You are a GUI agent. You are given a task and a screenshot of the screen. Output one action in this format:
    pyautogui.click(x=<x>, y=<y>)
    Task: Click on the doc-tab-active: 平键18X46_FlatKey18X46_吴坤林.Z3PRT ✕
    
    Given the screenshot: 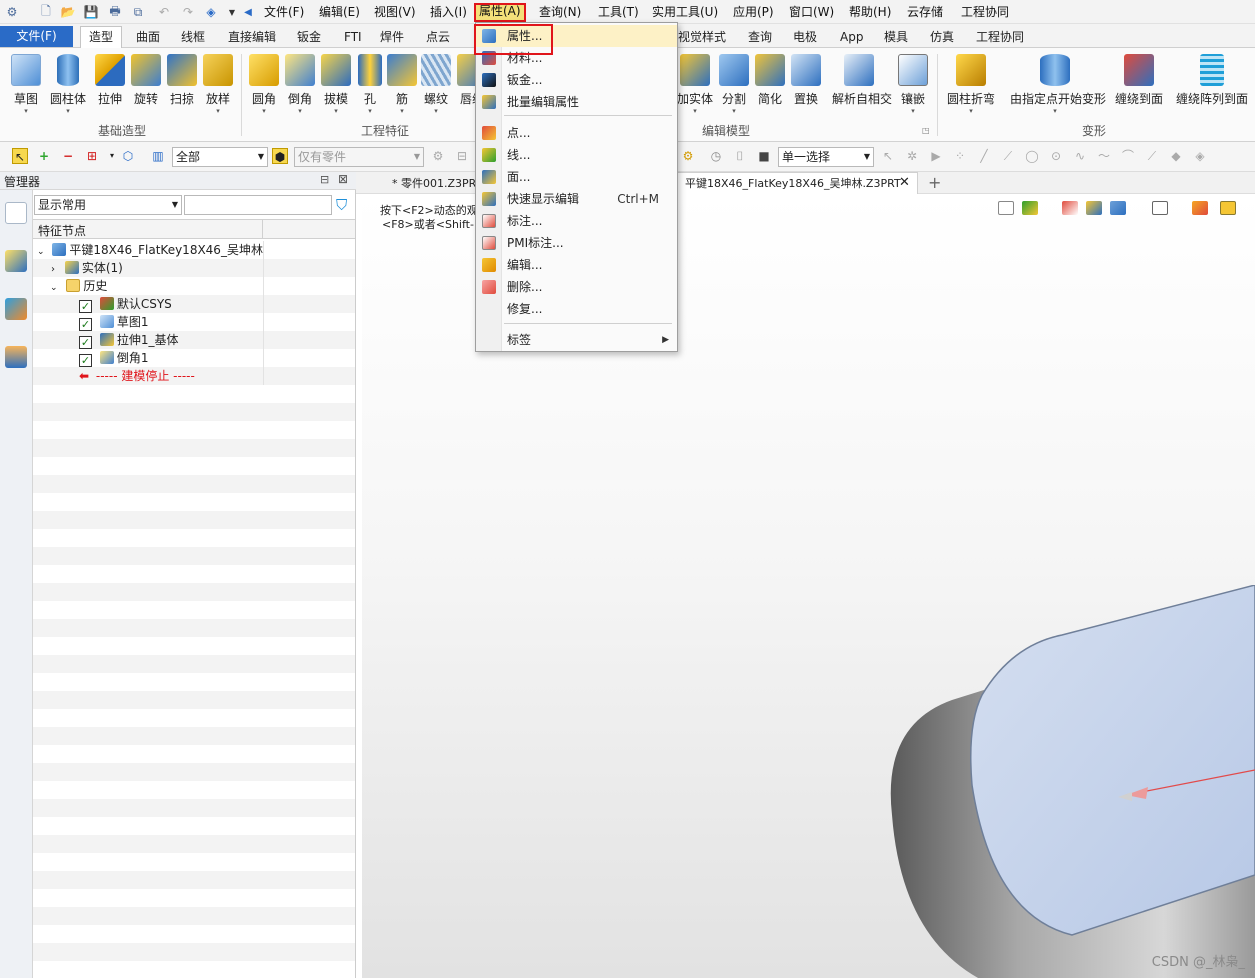 What is the action you would take?
    pyautogui.click(x=796, y=183)
    